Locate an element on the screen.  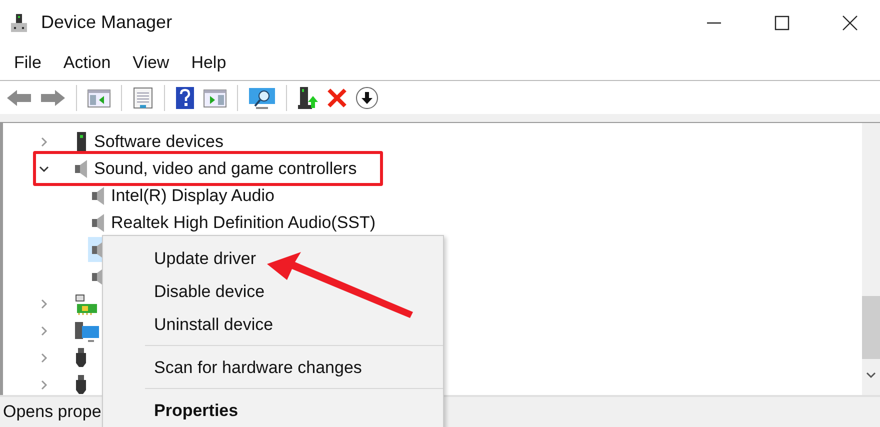
tree-item: Intel(R) Display Audio is located at coordinates (183, 195).